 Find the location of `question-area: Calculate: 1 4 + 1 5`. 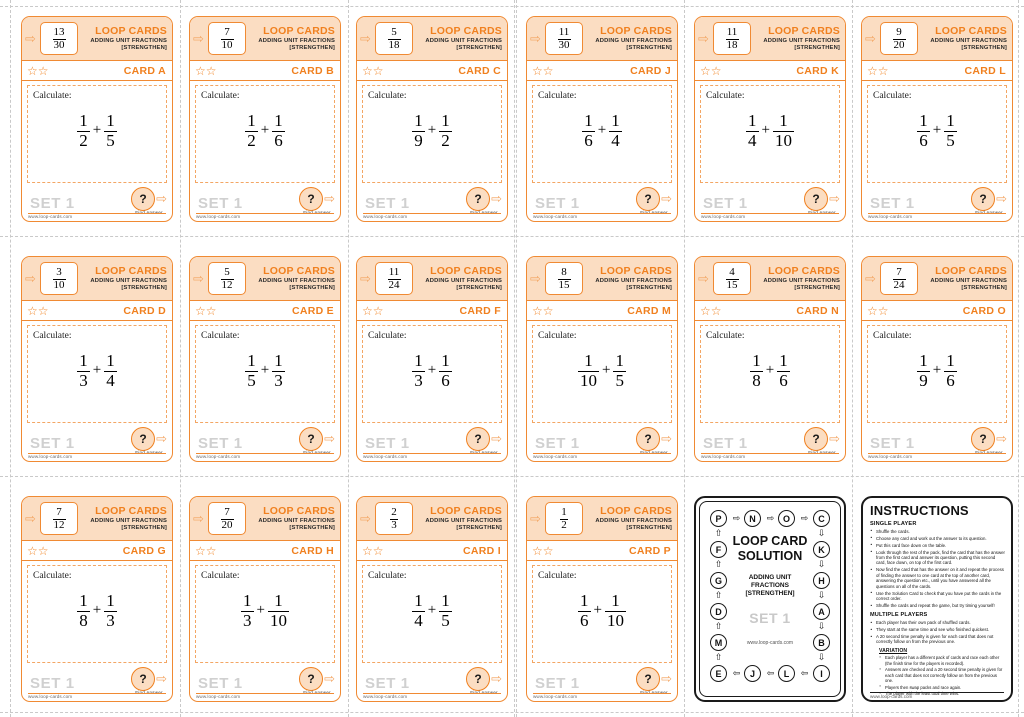

question-area: Calculate: 1 4 + 1 5 is located at coordinates (432, 614).